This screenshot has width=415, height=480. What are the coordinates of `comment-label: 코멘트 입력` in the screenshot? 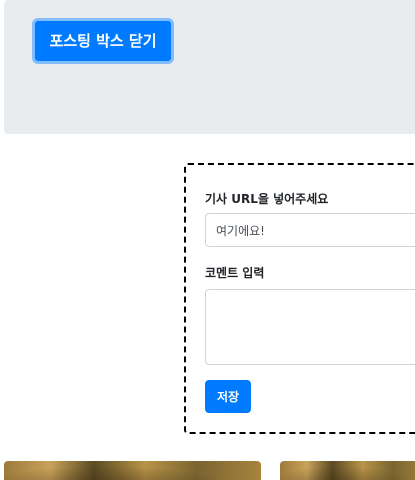 It's located at (235, 273).